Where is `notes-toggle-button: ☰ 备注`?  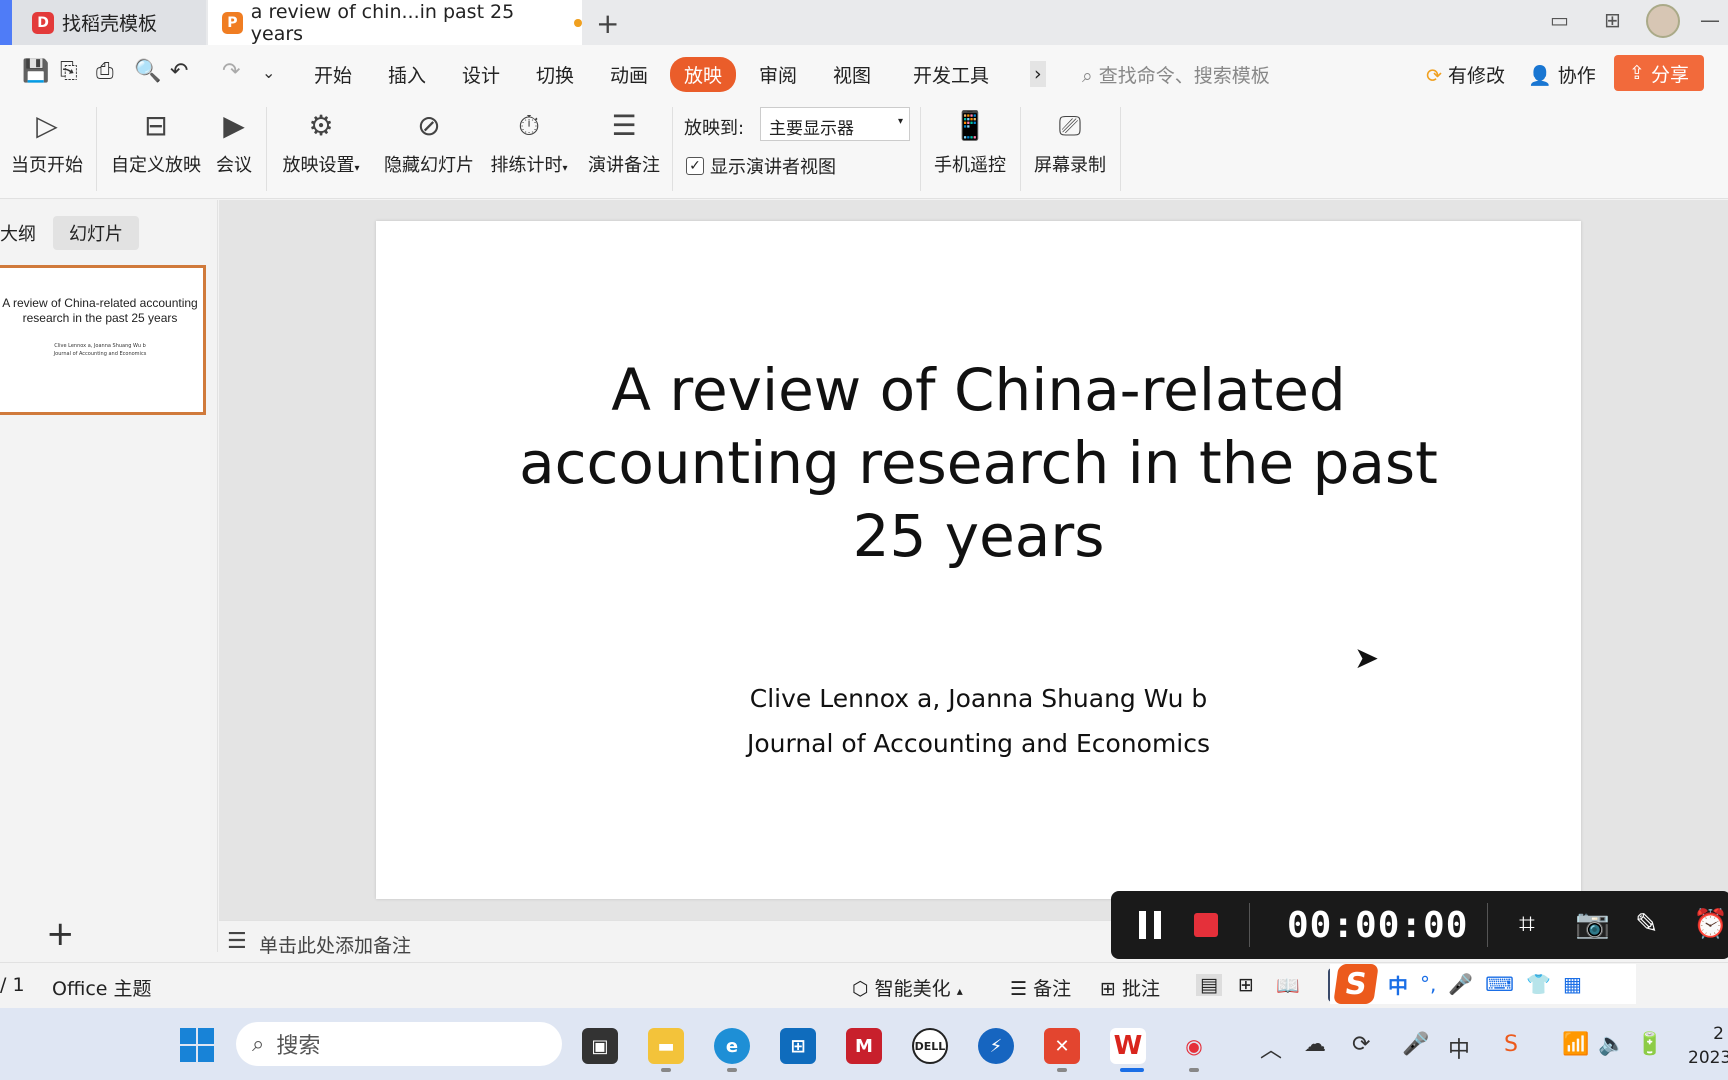
notes-toggle-button: ☰ 备注 is located at coordinates (1040, 987).